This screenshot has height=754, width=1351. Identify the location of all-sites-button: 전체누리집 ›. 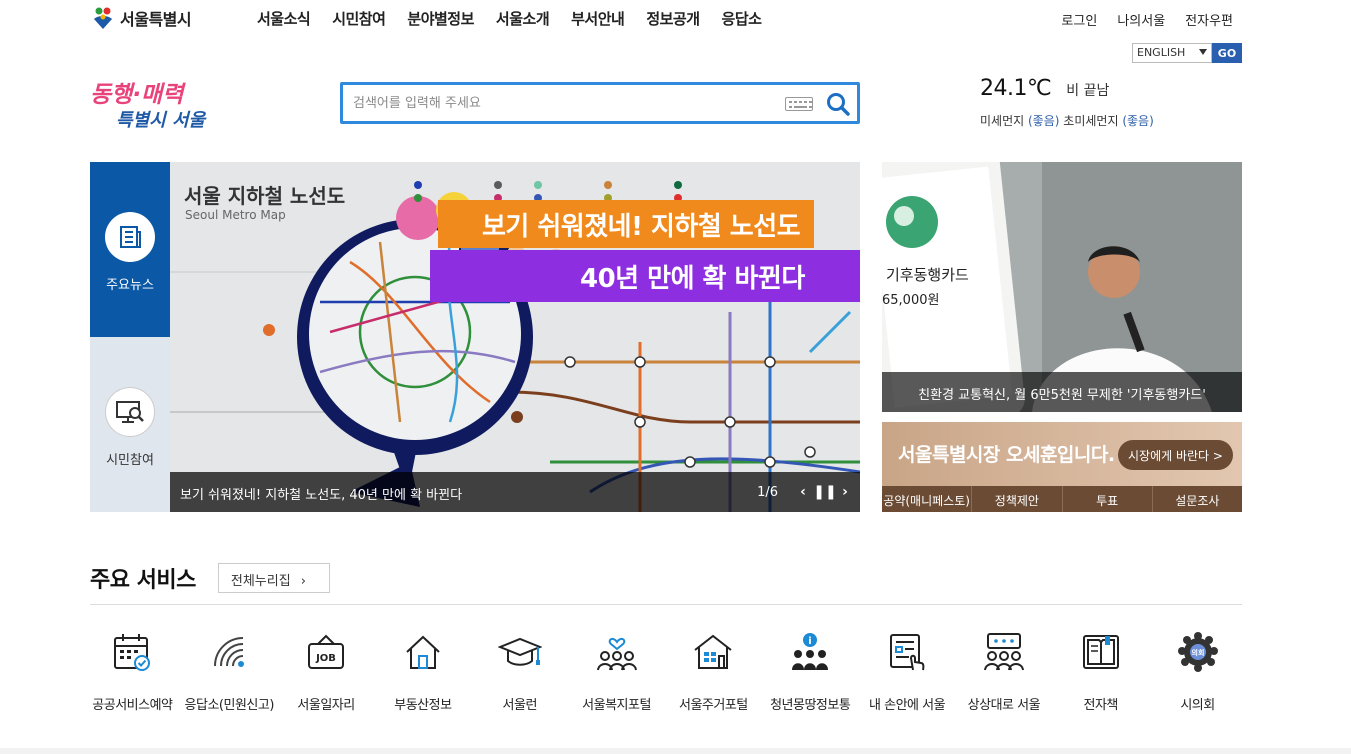
(273, 578).